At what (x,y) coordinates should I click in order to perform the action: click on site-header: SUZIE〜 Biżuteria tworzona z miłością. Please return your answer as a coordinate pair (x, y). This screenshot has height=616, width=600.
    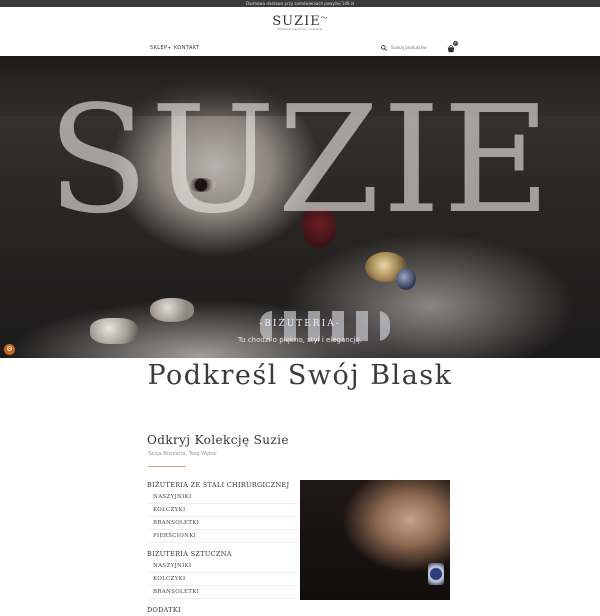
    Looking at the image, I should click on (300, 23).